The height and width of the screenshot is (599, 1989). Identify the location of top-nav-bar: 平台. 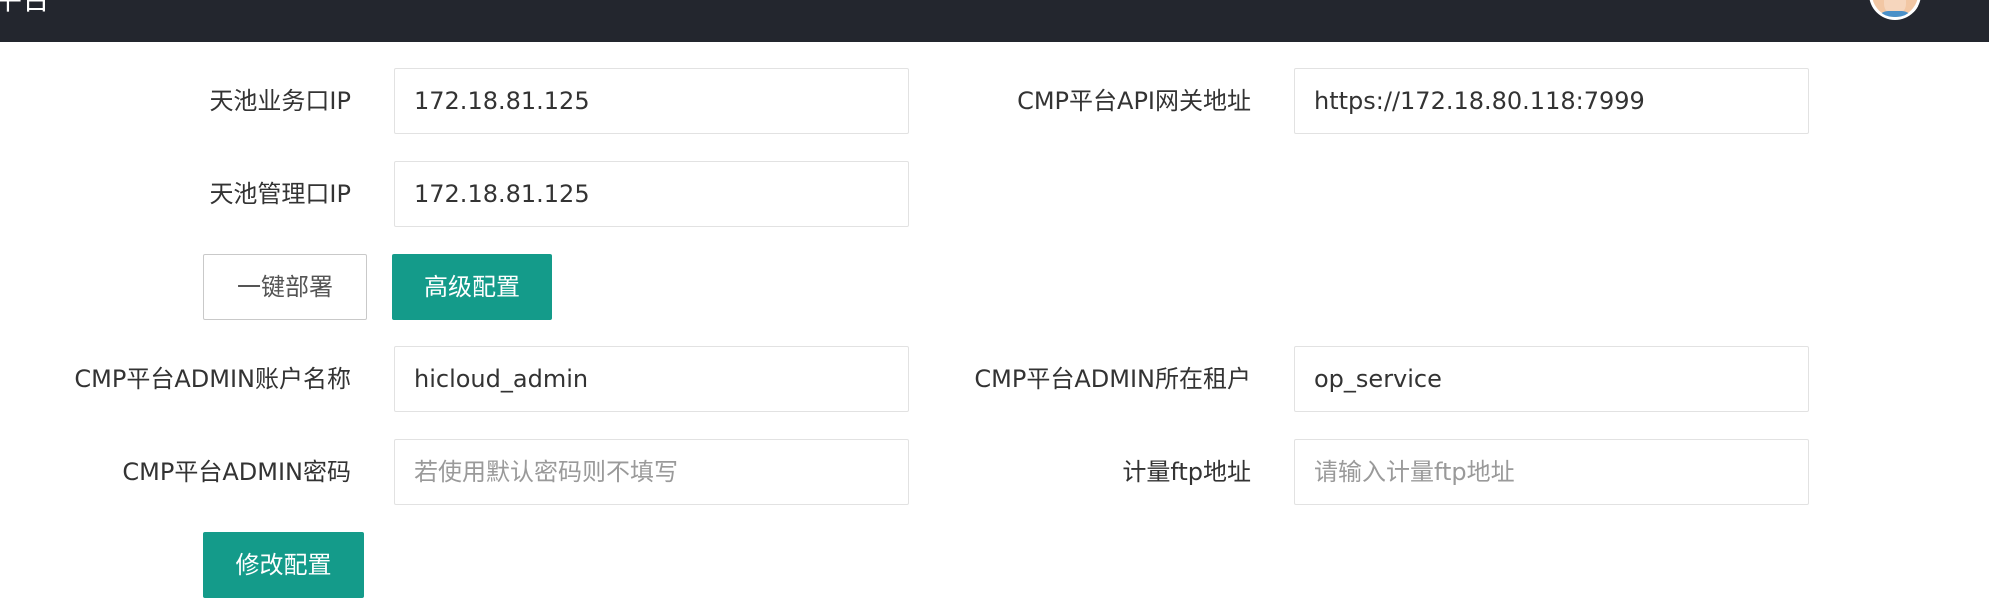
(994, 21).